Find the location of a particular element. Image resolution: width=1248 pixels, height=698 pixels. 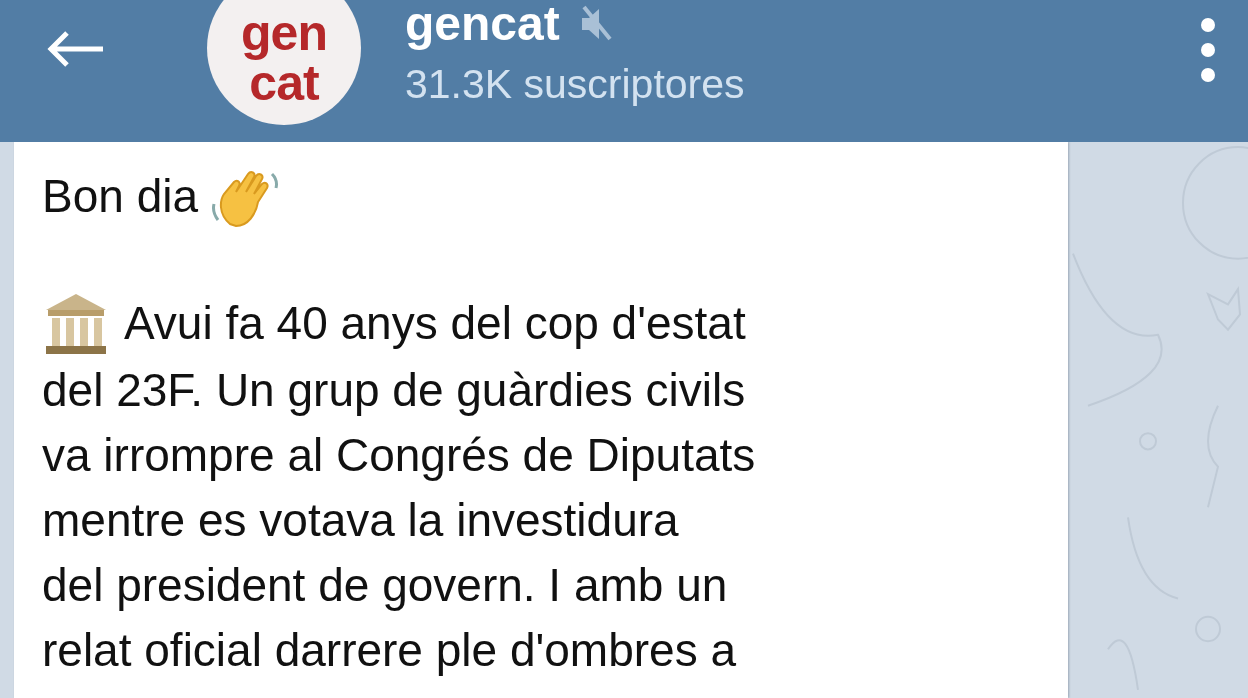

channel-name: gencat is located at coordinates (482, 26).